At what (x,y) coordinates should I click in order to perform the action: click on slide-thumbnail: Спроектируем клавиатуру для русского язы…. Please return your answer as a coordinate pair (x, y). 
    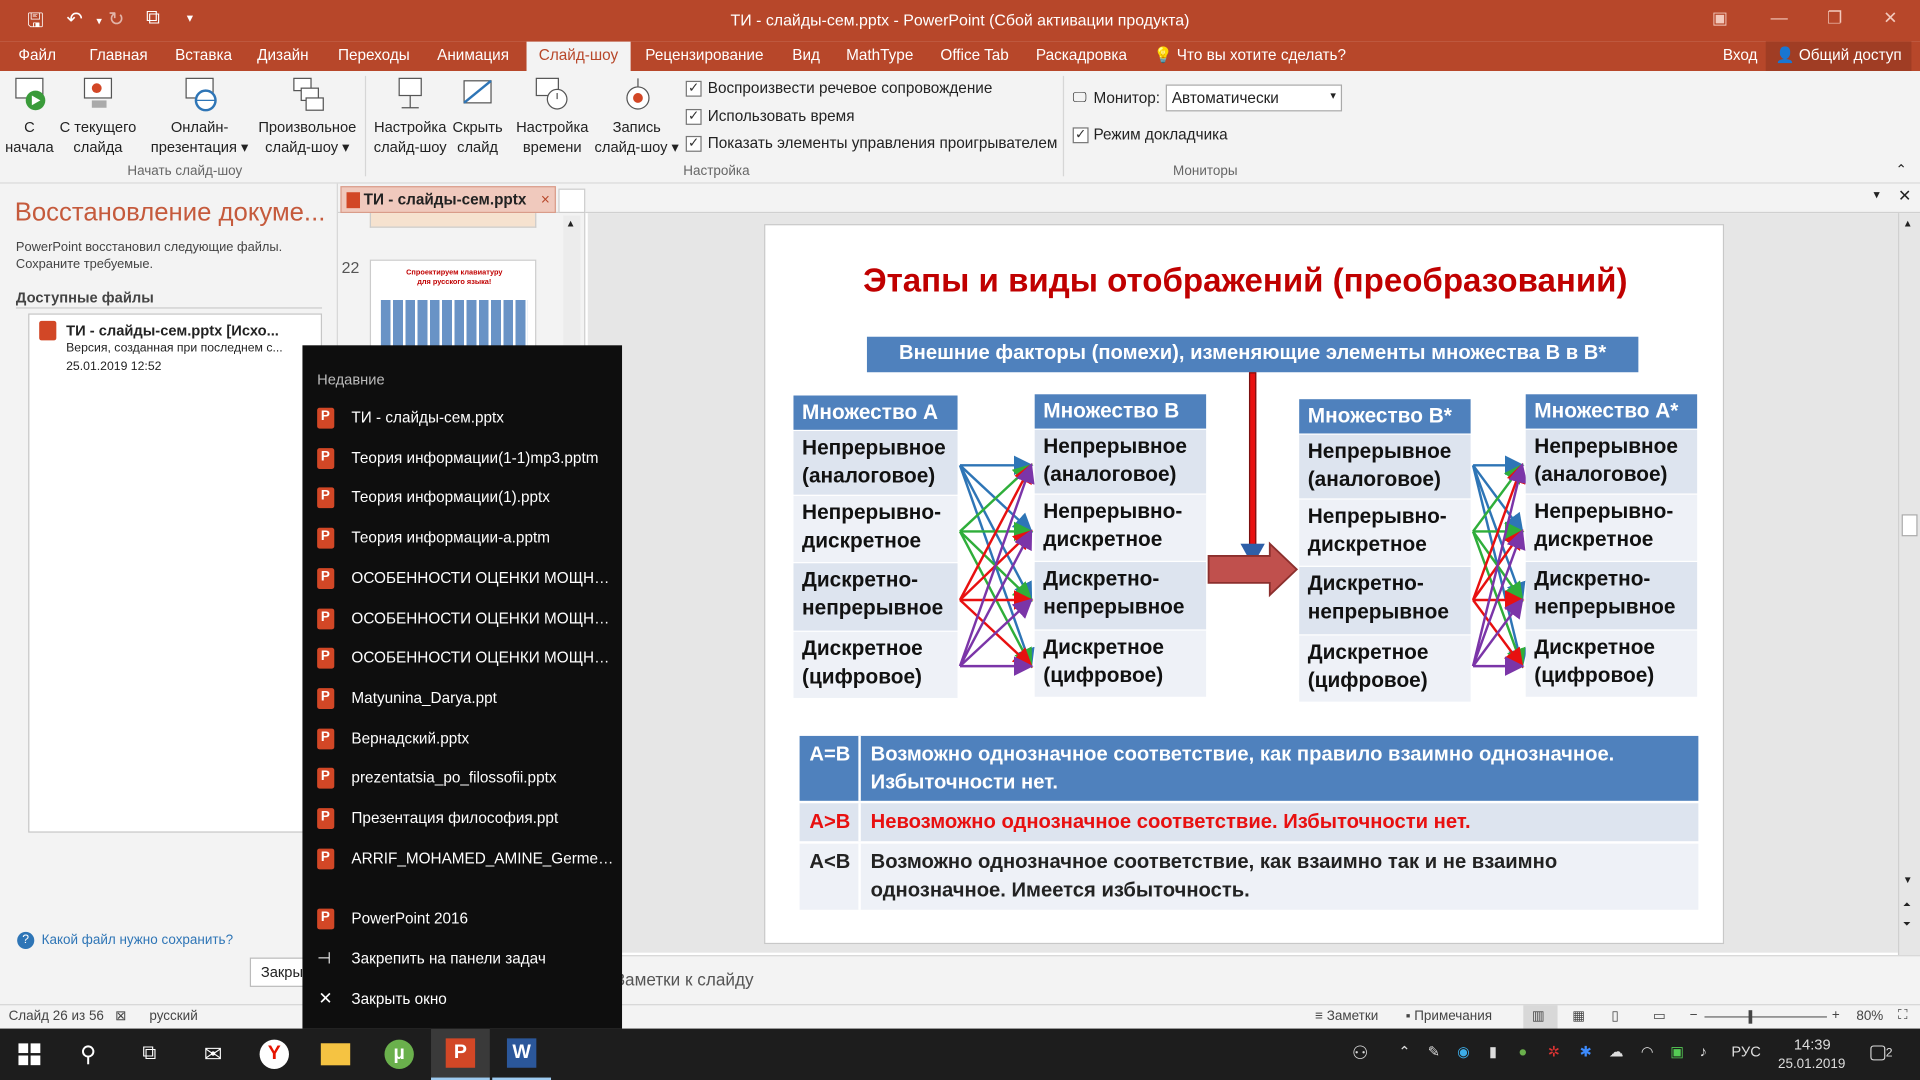
    Looking at the image, I should click on (453, 308).